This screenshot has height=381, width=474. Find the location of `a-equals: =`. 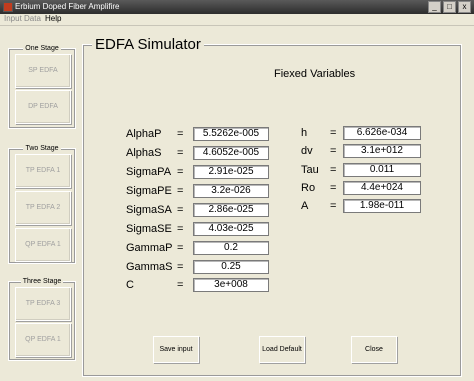

a-equals: = is located at coordinates (333, 206).